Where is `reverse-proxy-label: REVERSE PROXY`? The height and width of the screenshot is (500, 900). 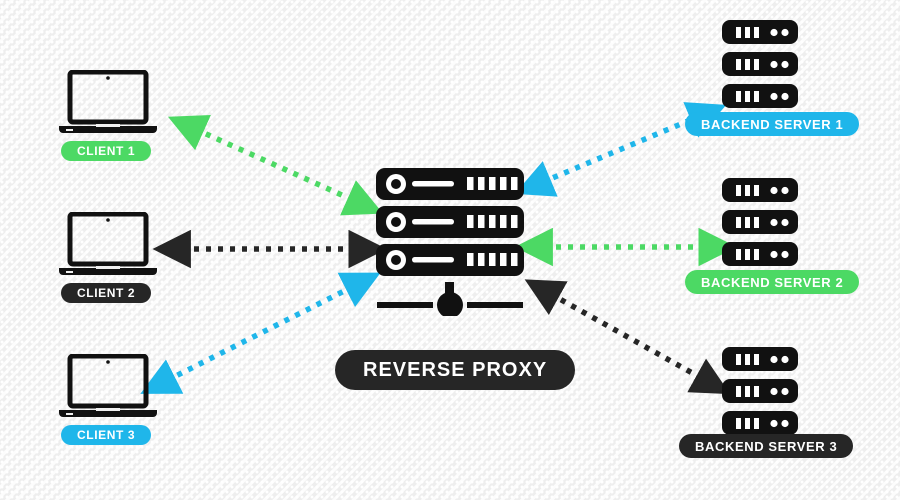
reverse-proxy-label: REVERSE PROXY is located at coordinates (455, 370).